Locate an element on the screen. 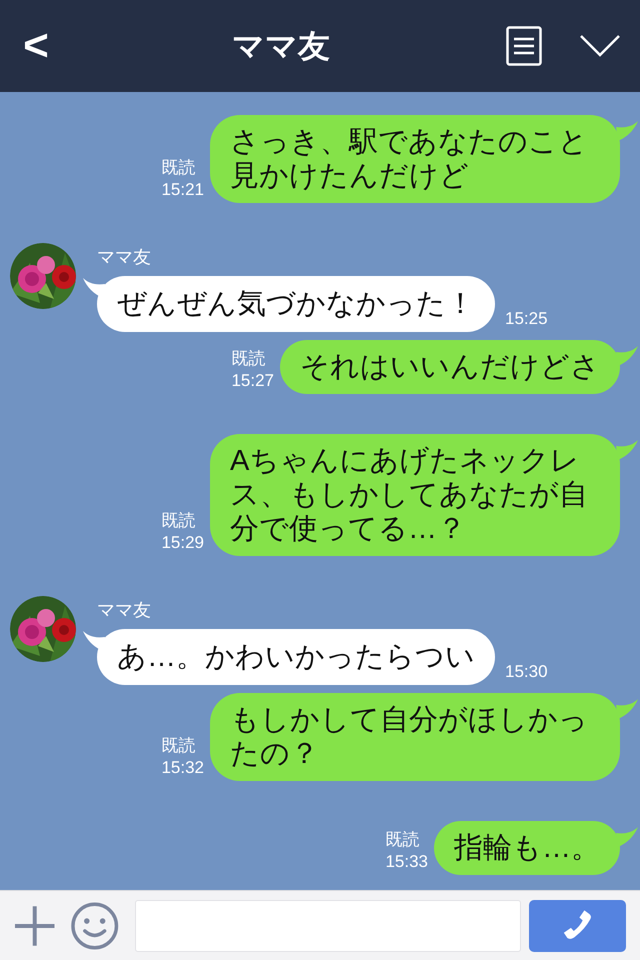 This screenshot has height=960, width=640. message-bubble: ぜんぜん気づかなかった！ is located at coordinates (296, 304).